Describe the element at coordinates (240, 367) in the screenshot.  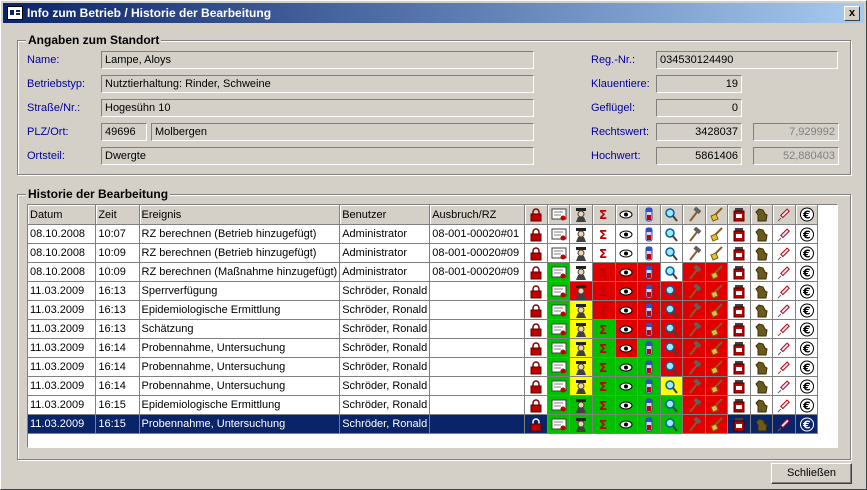
I see `cell-ereignis: Probennahme, Untersuchung` at that location.